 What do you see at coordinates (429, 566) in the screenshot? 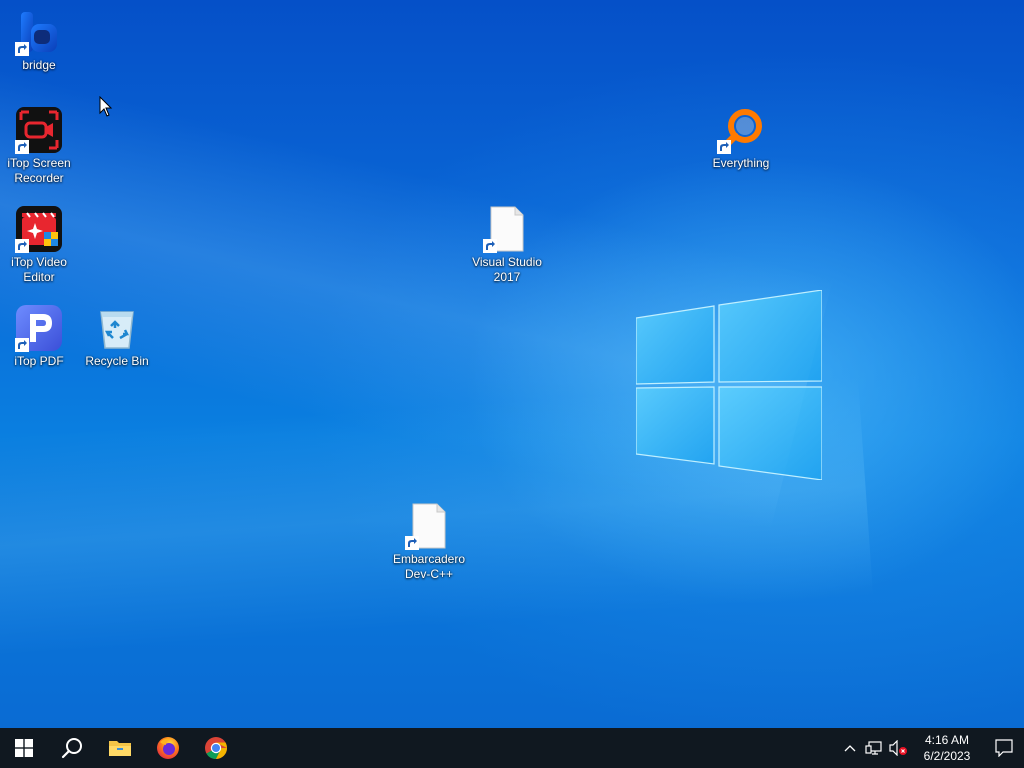
I see `desktop-icon-label: Embarcadero Dev-C++` at bounding box center [429, 566].